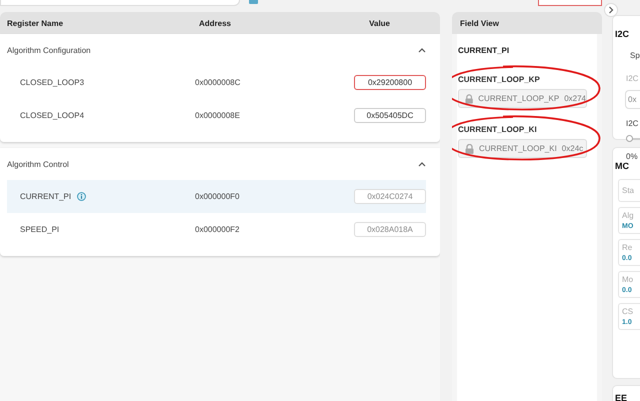 This screenshot has width=640, height=401. Describe the element at coordinates (632, 99) in the screenshot. I see `input-field: 0x` at that location.